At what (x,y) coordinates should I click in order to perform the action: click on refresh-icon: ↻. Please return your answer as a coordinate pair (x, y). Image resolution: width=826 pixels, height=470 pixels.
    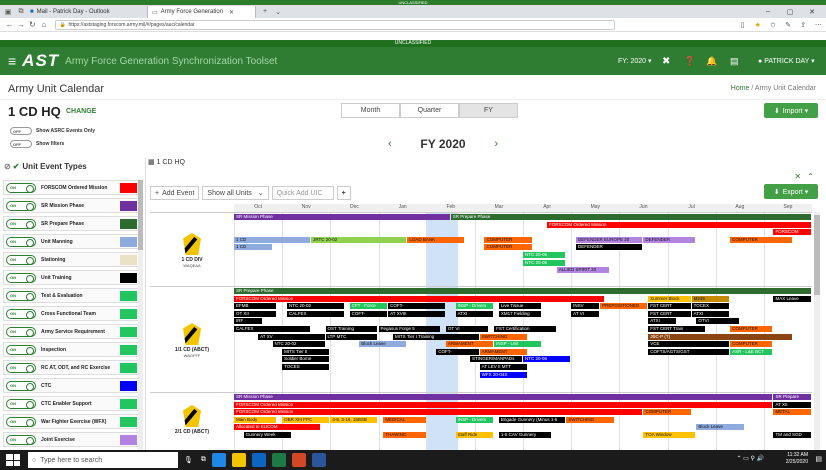
    Looking at the image, I should click on (32, 24).